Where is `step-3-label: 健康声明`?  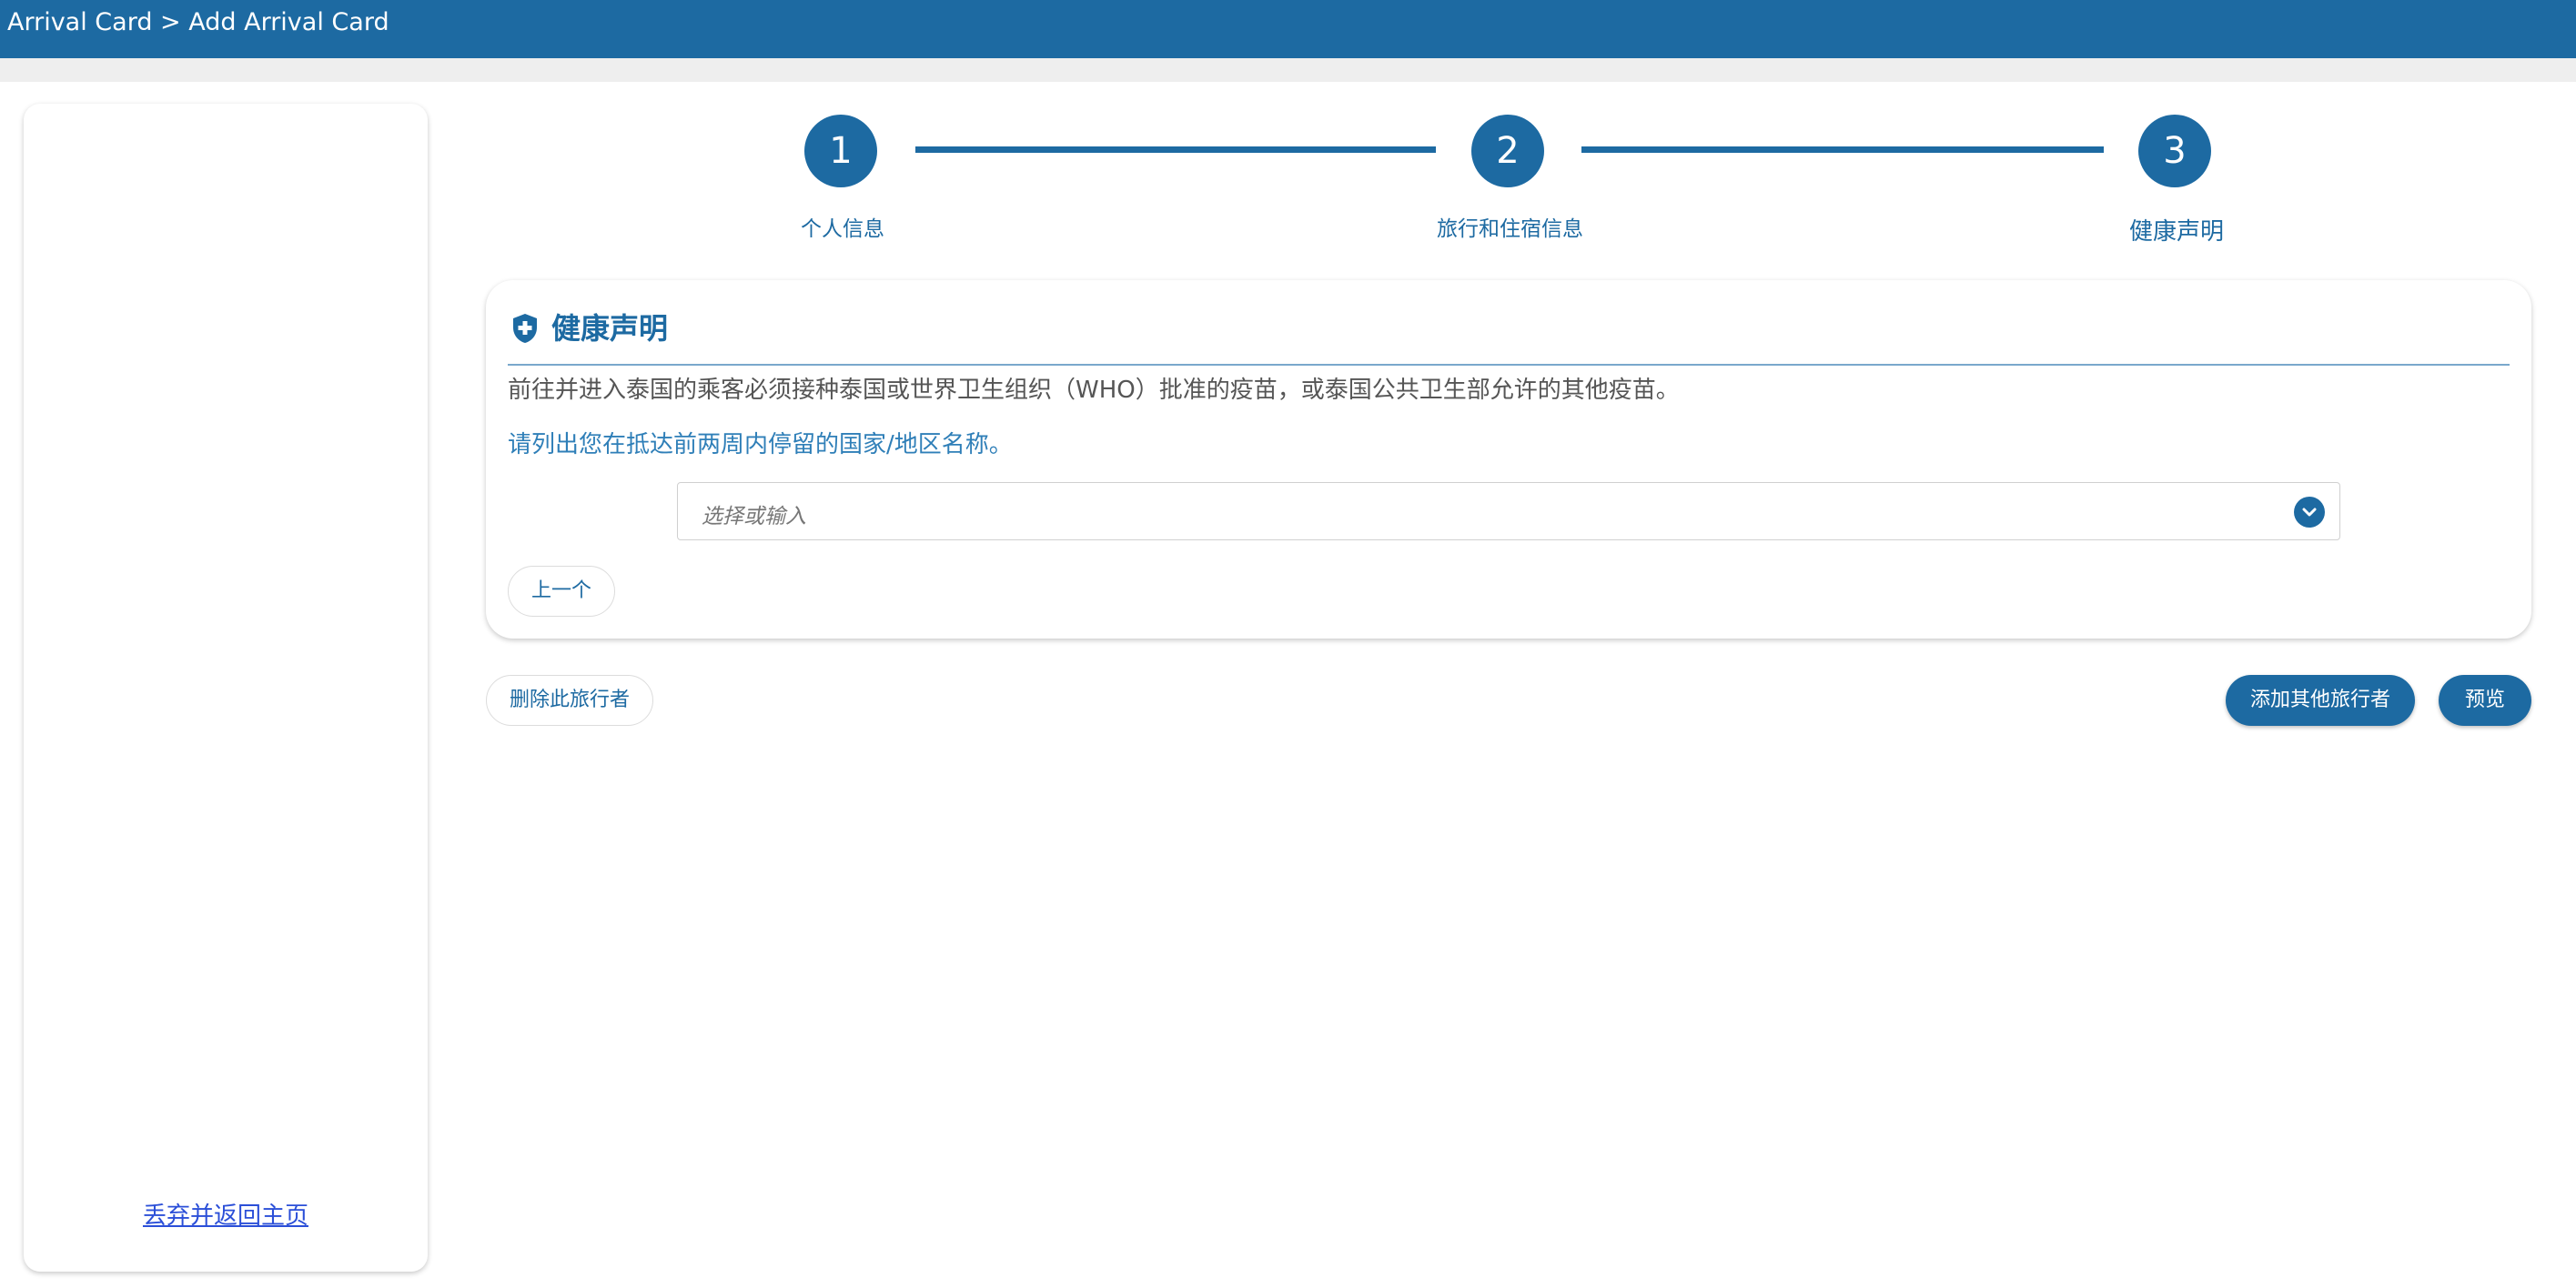
step-3-label: 健康声明 is located at coordinates (2177, 232).